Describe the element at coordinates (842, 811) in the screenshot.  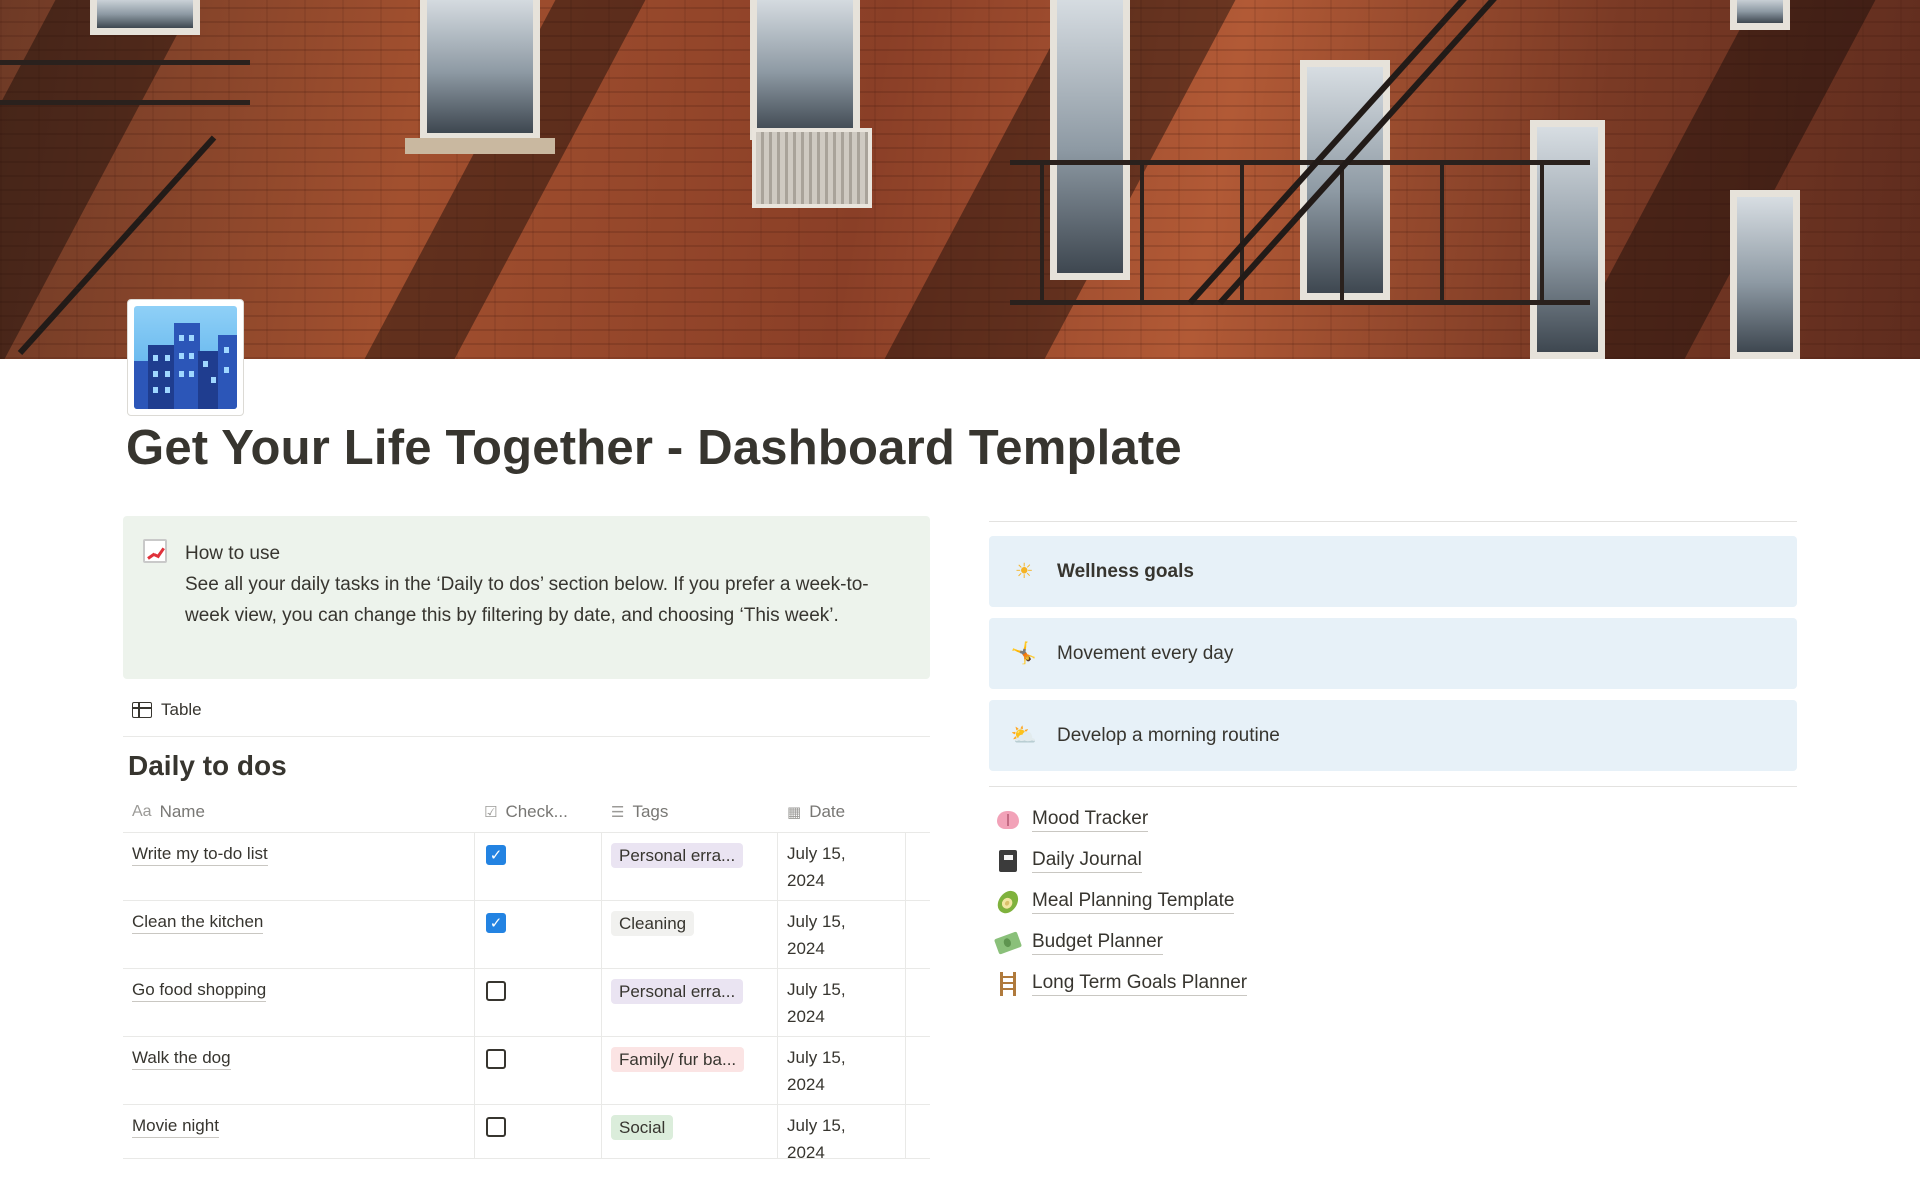
I see `column-header-date: ▦ Date` at that location.